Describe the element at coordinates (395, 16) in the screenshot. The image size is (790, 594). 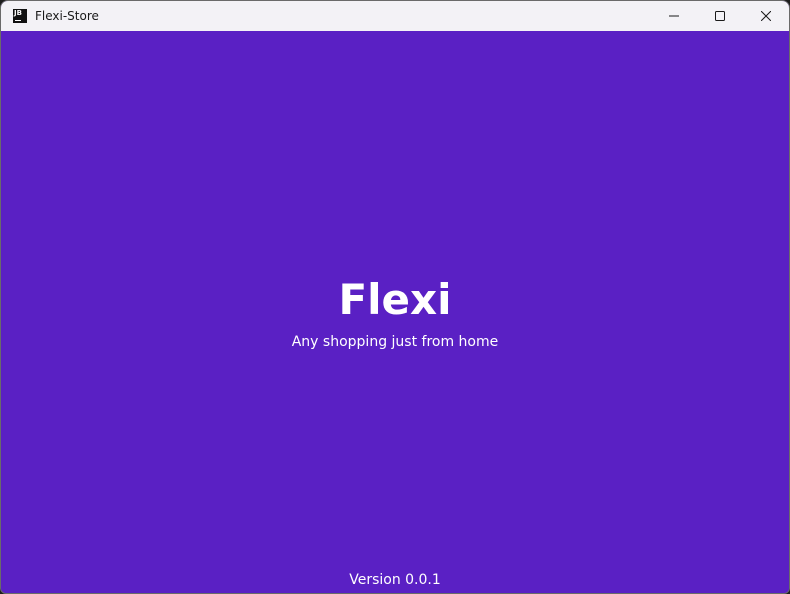
I see `title-bar: JB Flexi-Store` at that location.